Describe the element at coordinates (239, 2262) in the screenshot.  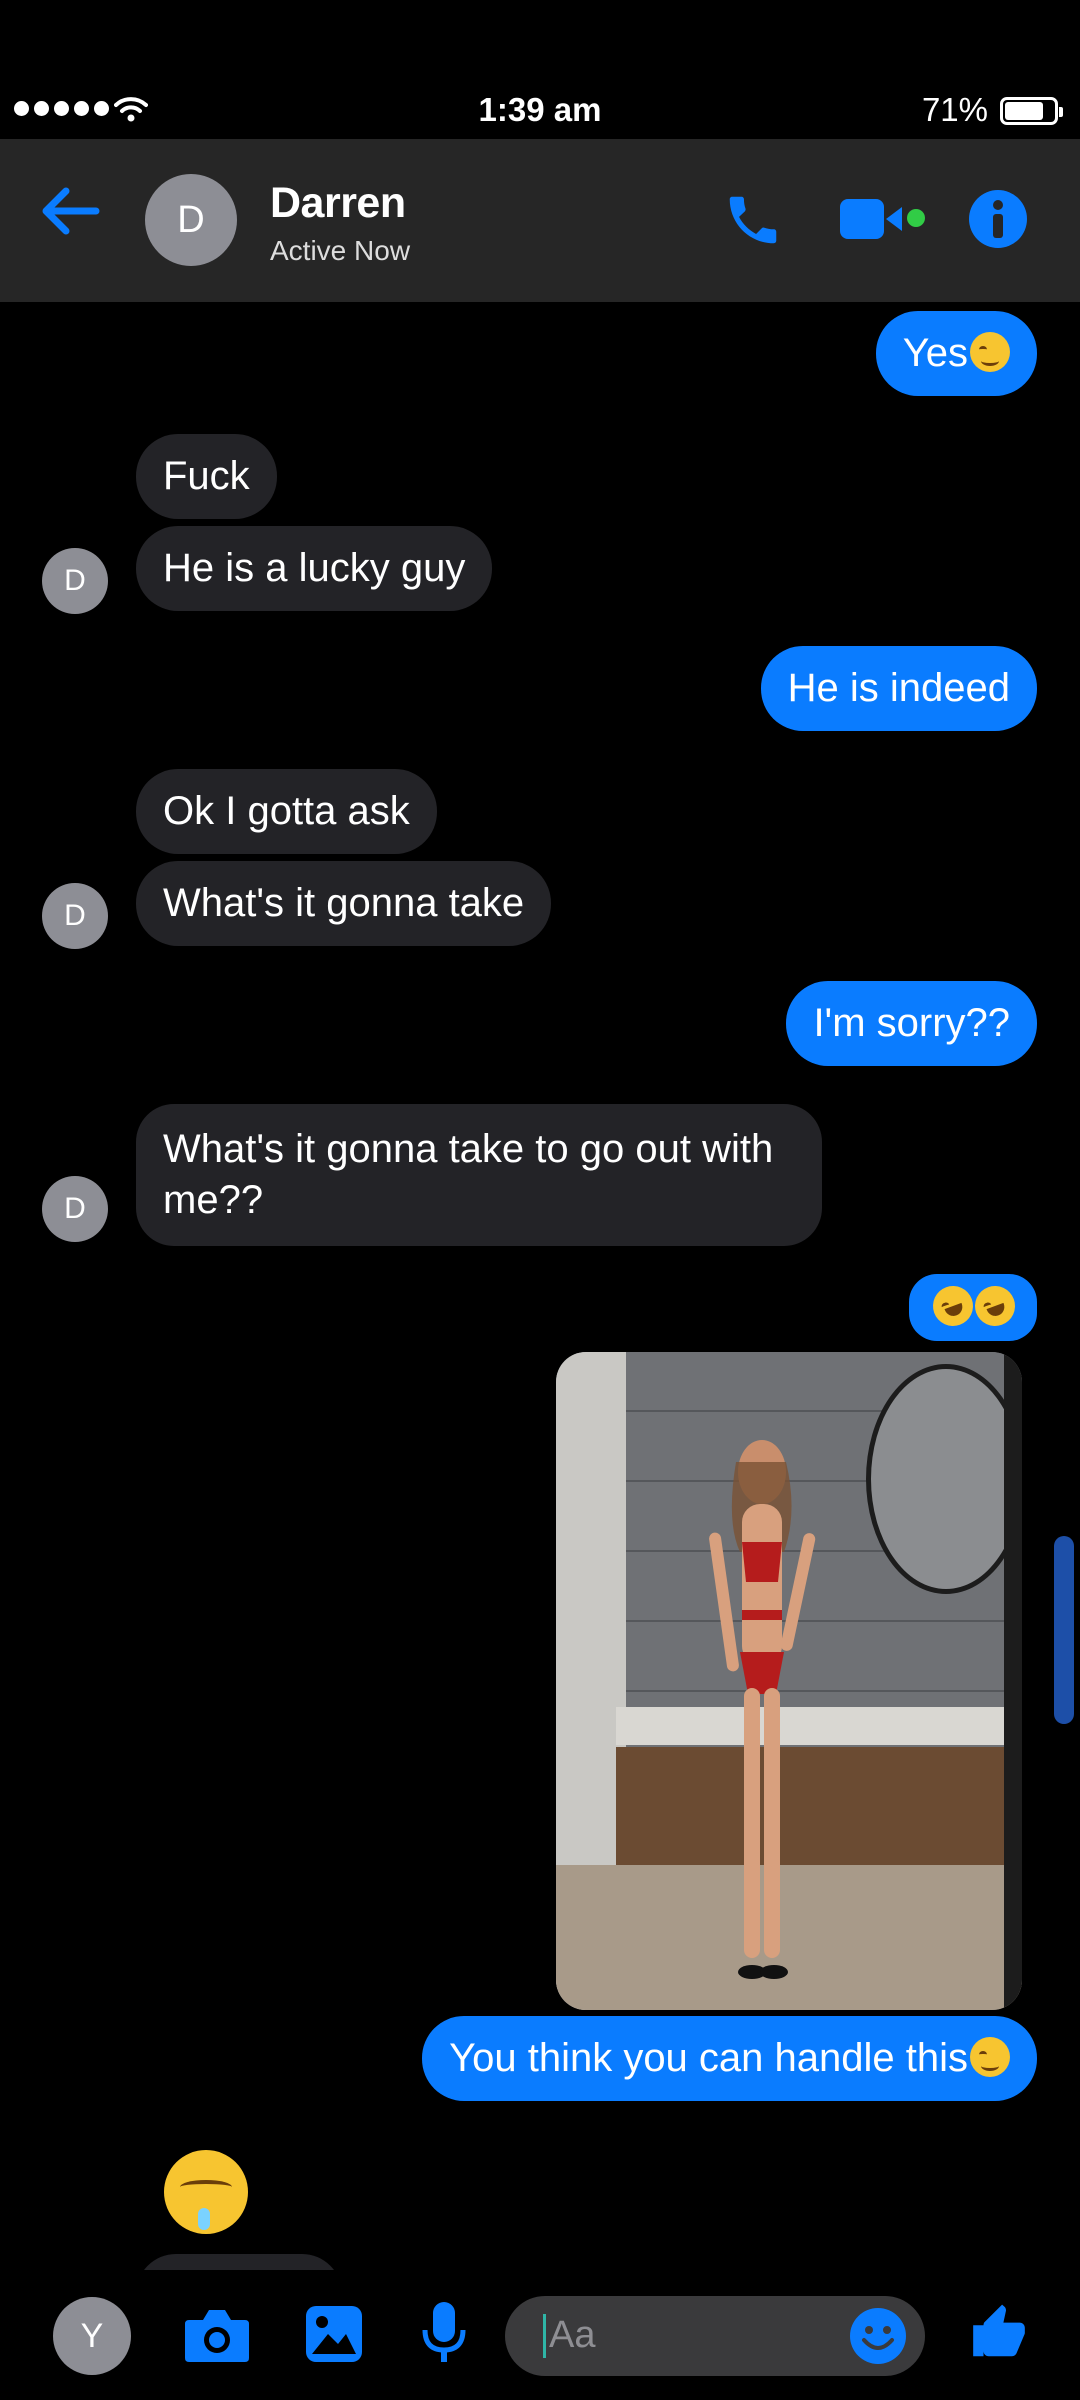
I see `message-bubble-incoming-partial` at that location.